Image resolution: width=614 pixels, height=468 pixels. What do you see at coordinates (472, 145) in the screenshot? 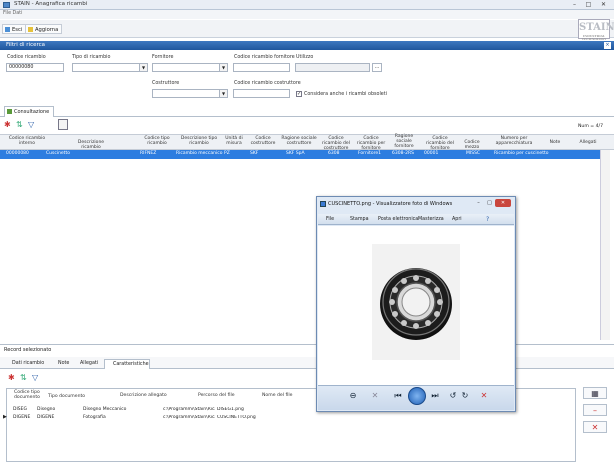
I see `col-codice-mezzo: Codice mezzo` at bounding box center [472, 145].